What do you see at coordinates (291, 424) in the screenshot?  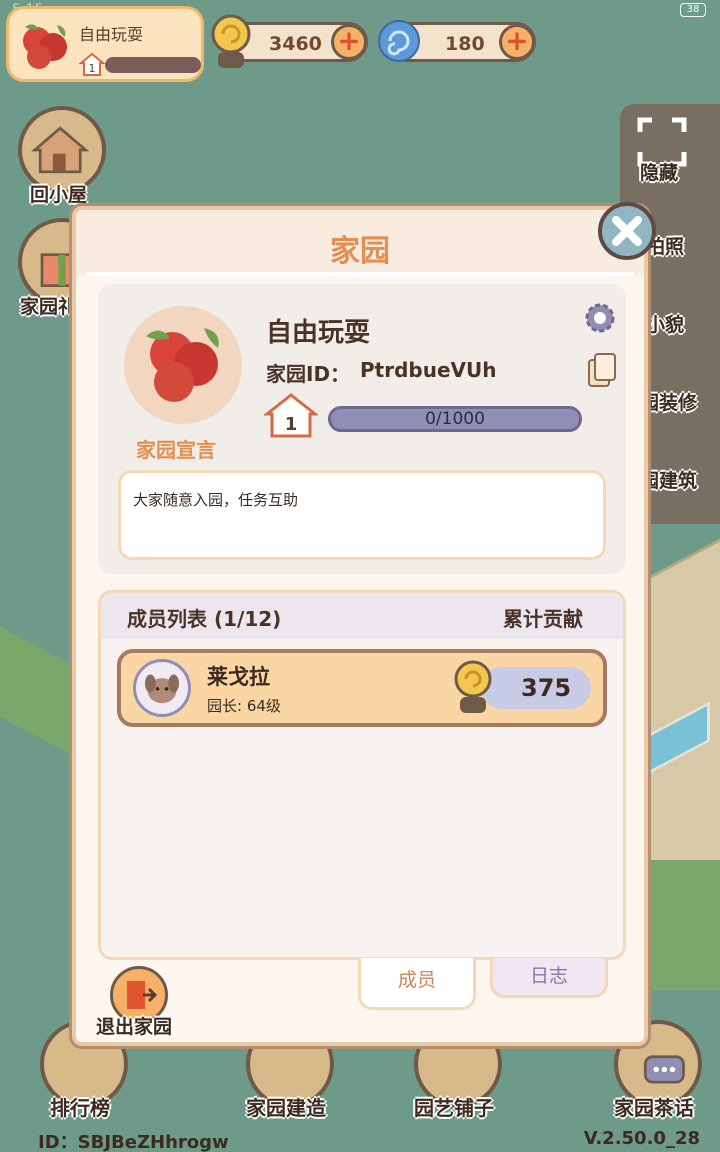 I see `homestead-level: 1` at bounding box center [291, 424].